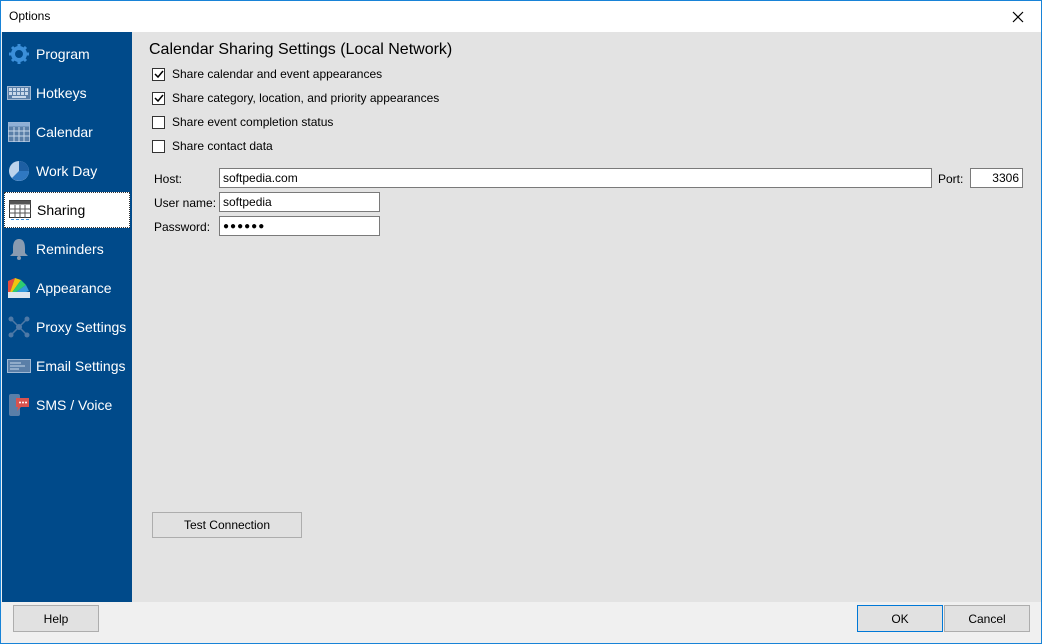 The height and width of the screenshot is (644, 1042). I want to click on sidebar-item-label: Calendar, so click(64, 132).